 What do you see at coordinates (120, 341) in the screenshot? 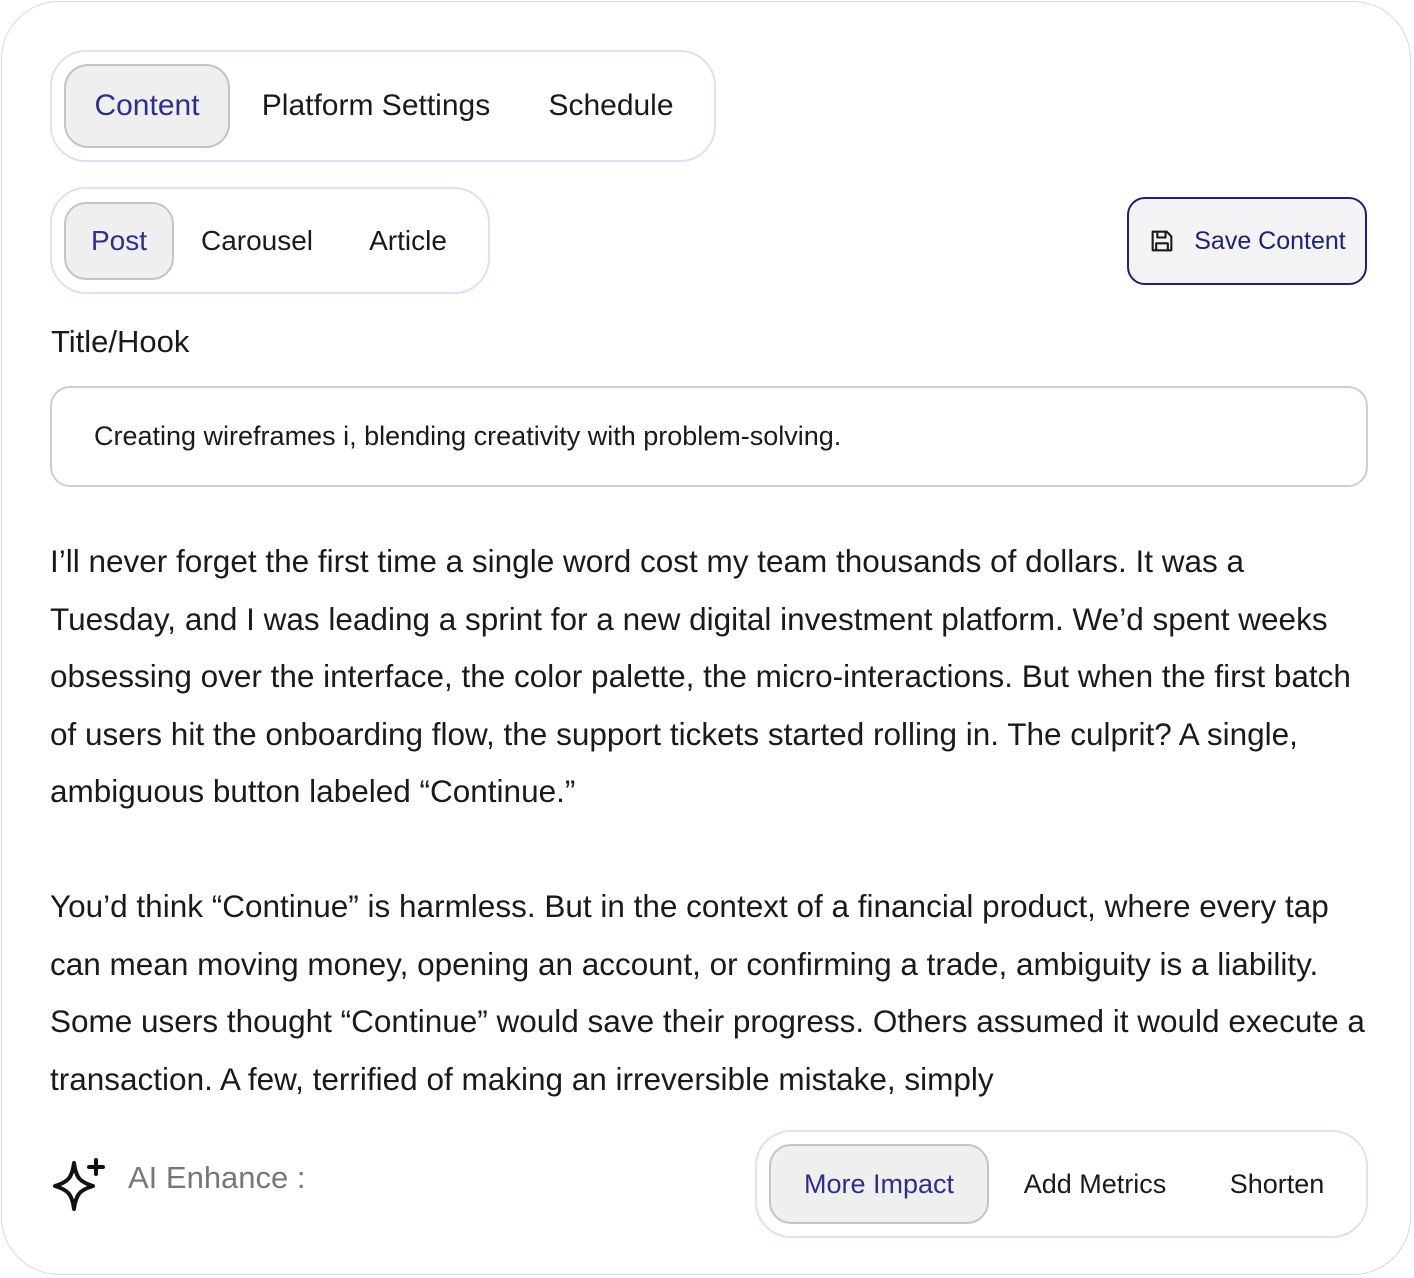
I see `title-hook-label: Title/Hook` at bounding box center [120, 341].